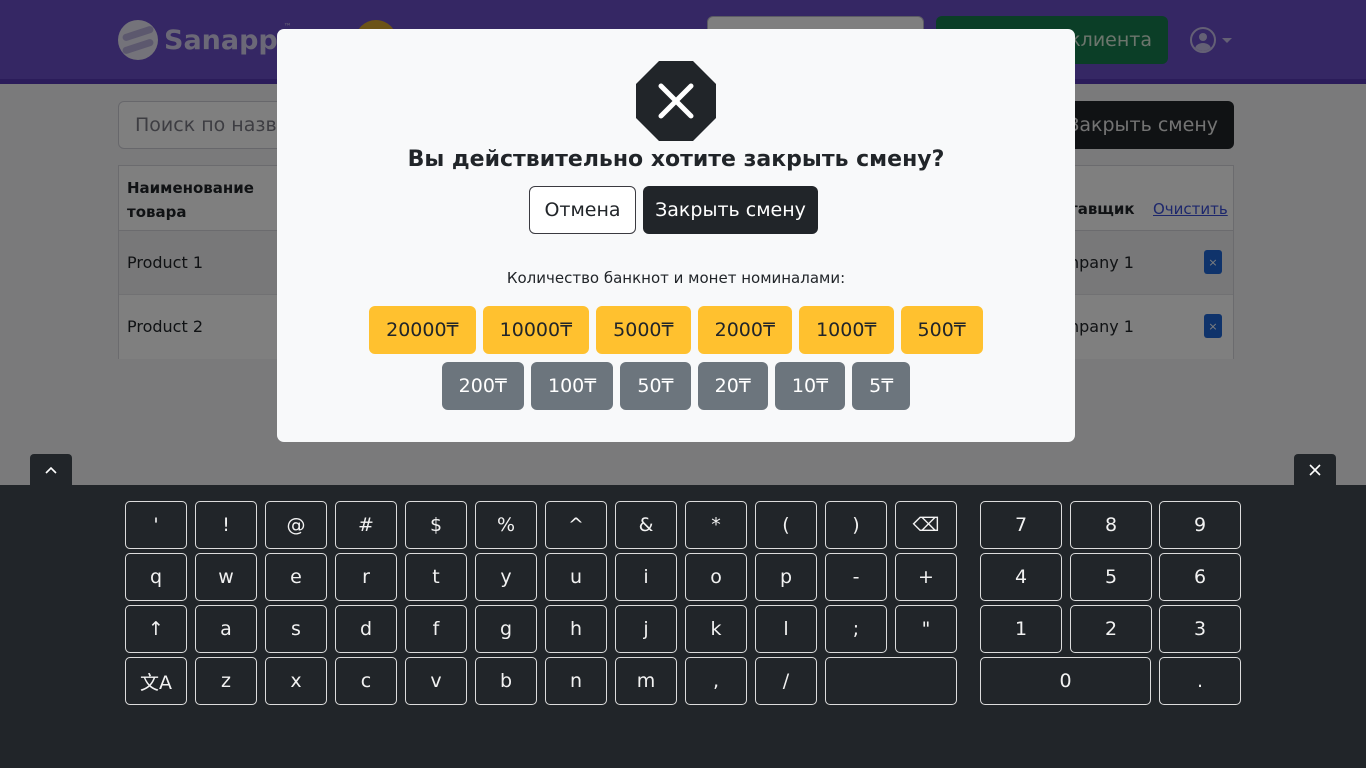 The image size is (1366, 768). What do you see at coordinates (296, 629) in the screenshot?
I see `key: s` at bounding box center [296, 629].